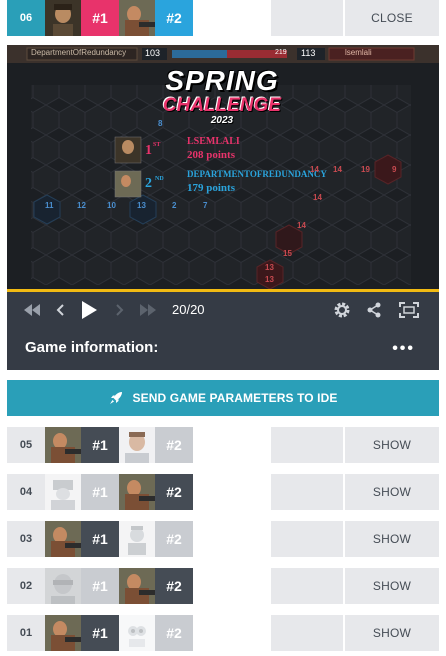 This screenshot has width=446, height=656. Describe the element at coordinates (211, 188) in the screenshot. I see `second-place-points: 179 points` at that location.